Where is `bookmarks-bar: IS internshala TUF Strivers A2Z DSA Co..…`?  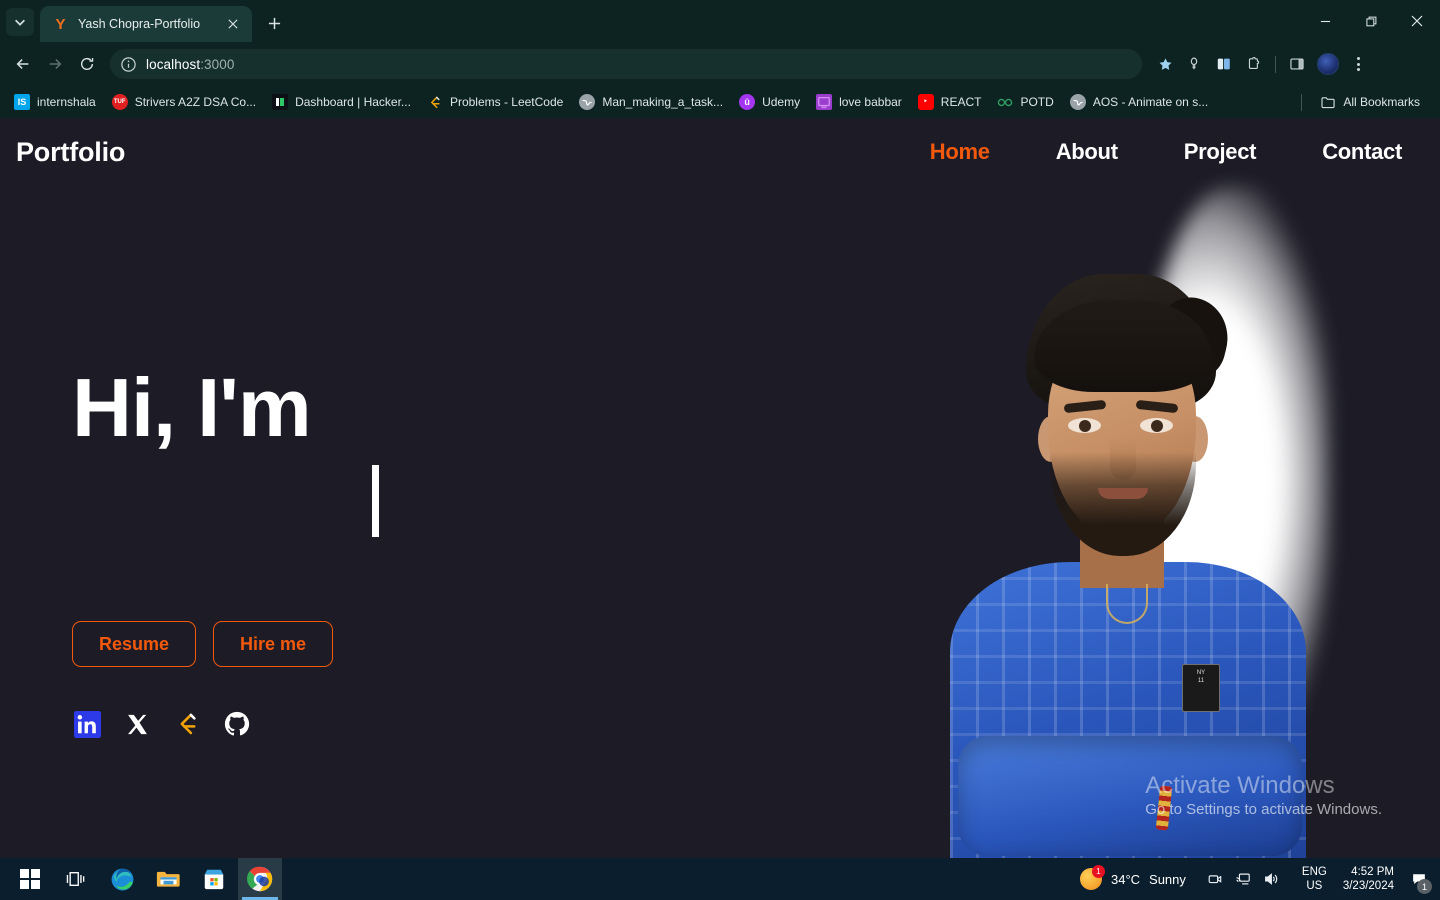 bookmarks-bar: IS internshala TUF Strivers A2Z DSA Co..… is located at coordinates (720, 102).